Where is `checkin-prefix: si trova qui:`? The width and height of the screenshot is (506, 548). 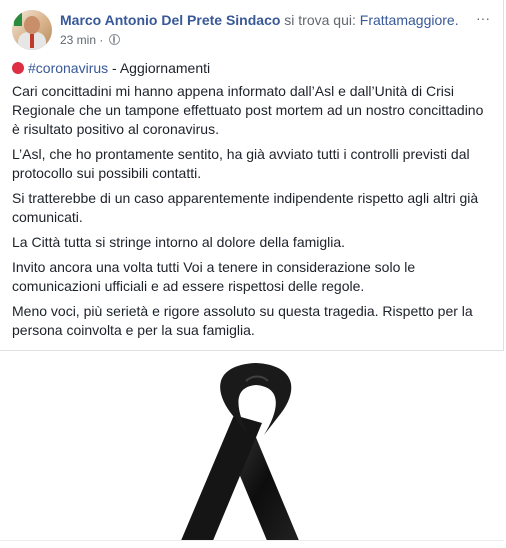 checkin-prefix: si trova qui: is located at coordinates (320, 20).